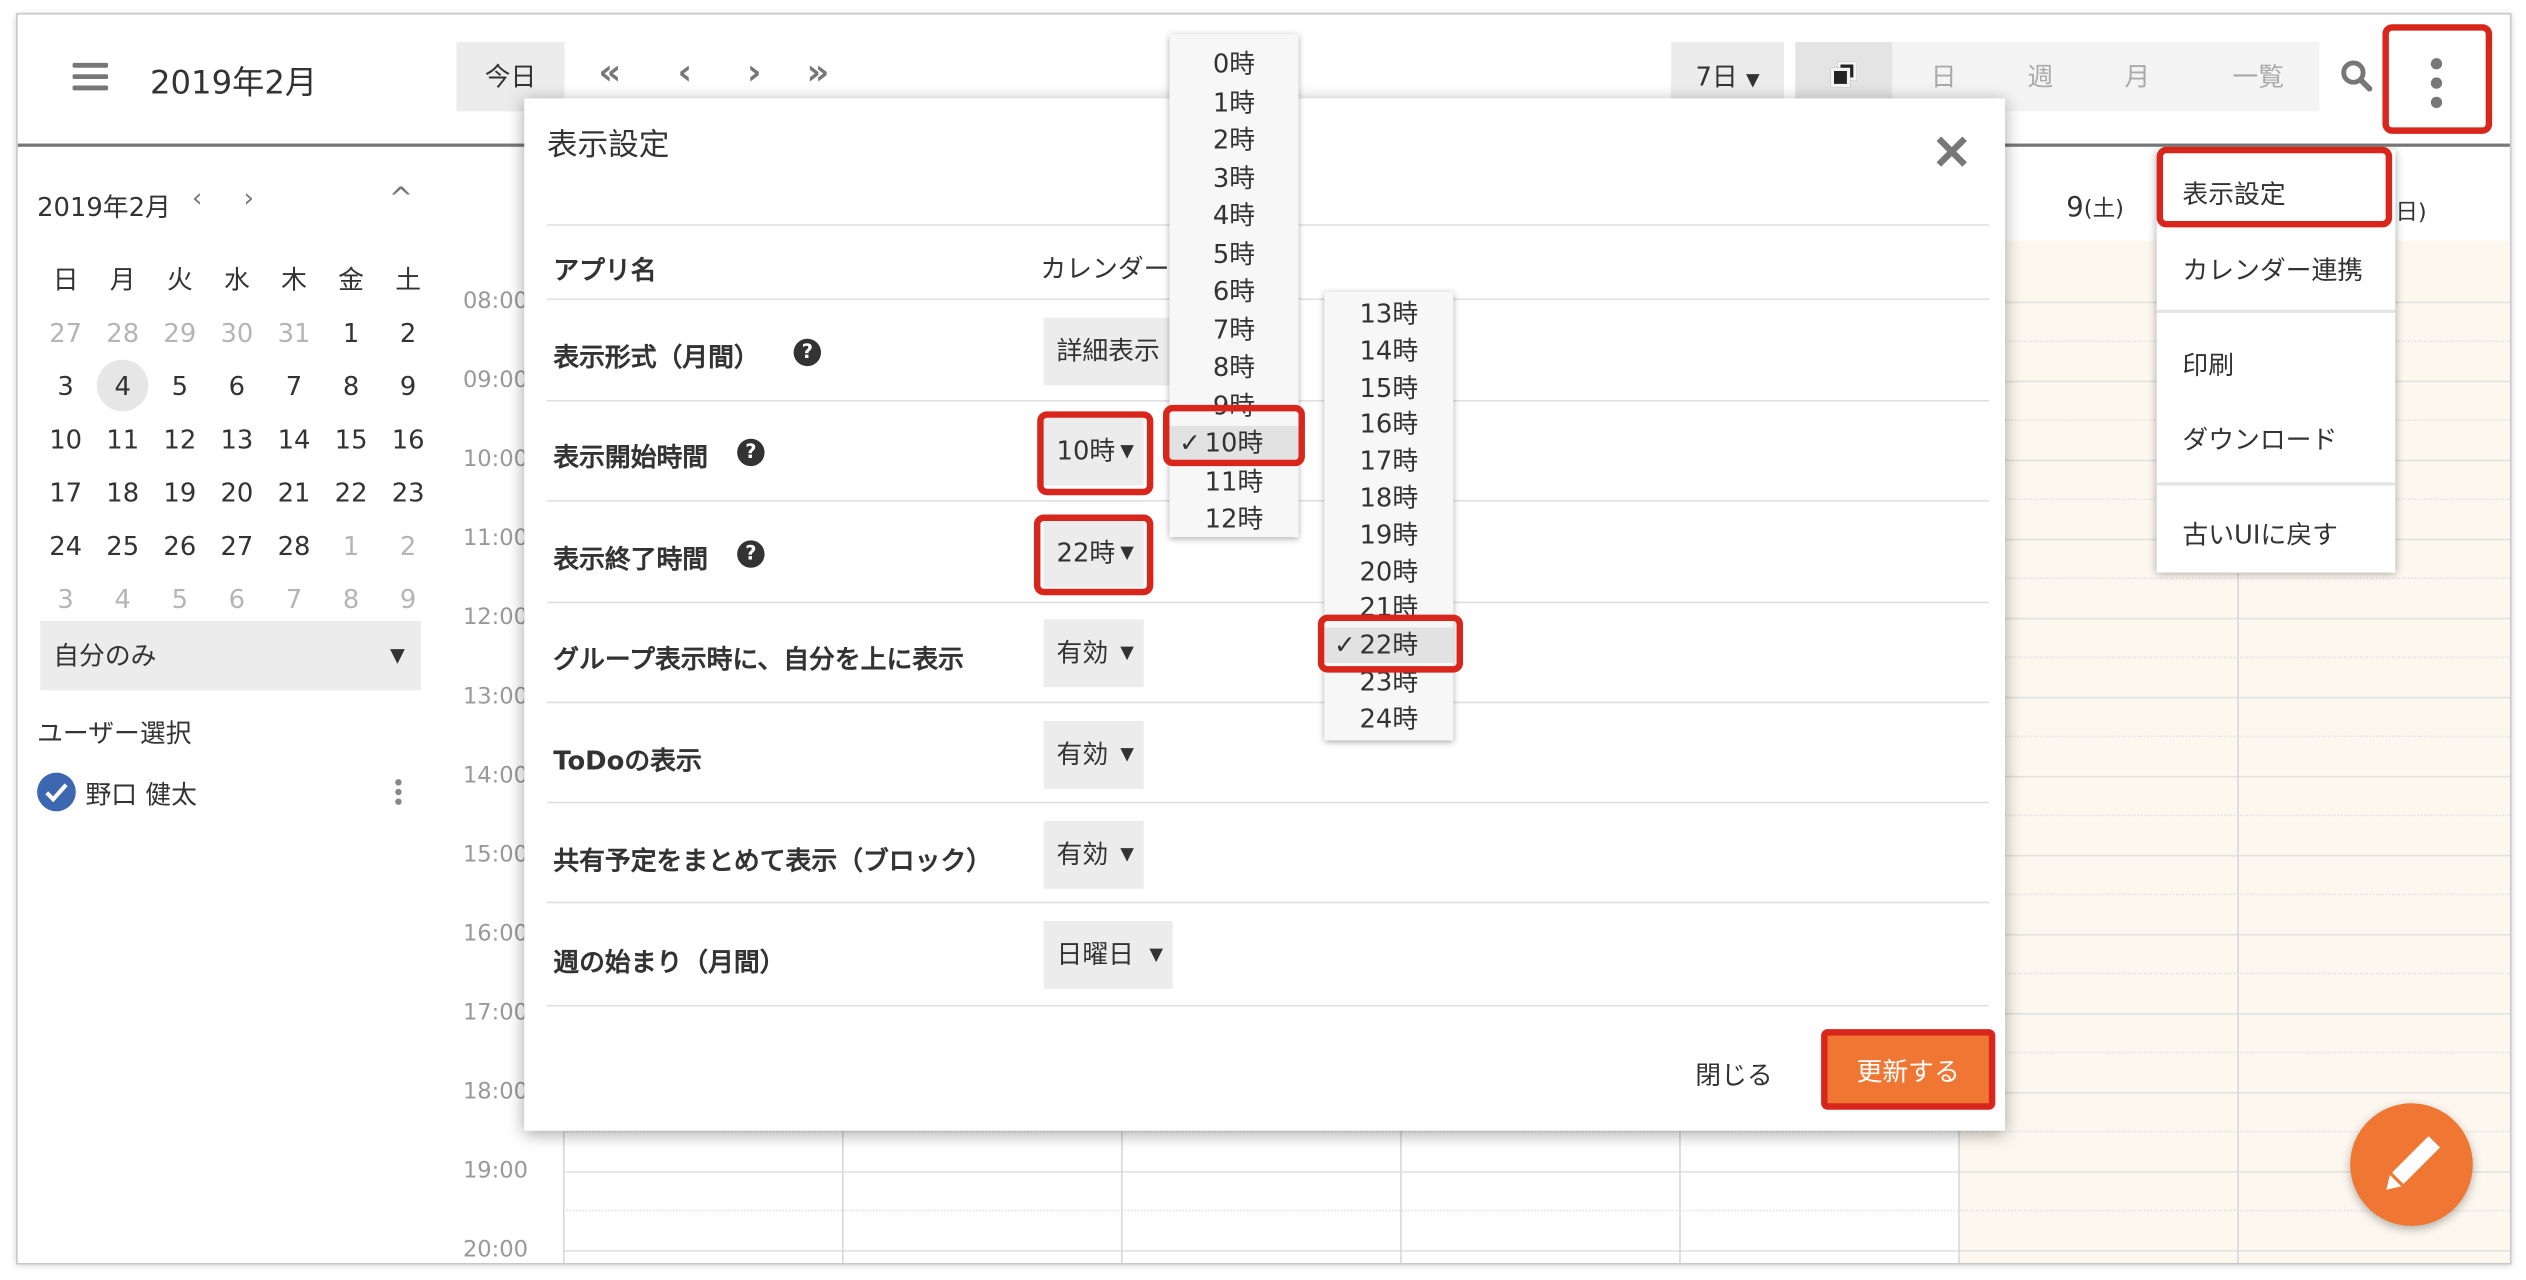  I want to click on time-label: 11:00, so click(495, 538).